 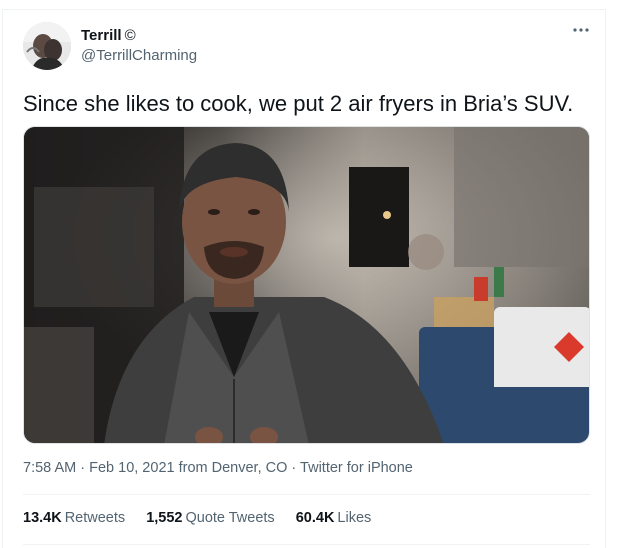 I want to click on ellipsis-icon, so click(x=581, y=30).